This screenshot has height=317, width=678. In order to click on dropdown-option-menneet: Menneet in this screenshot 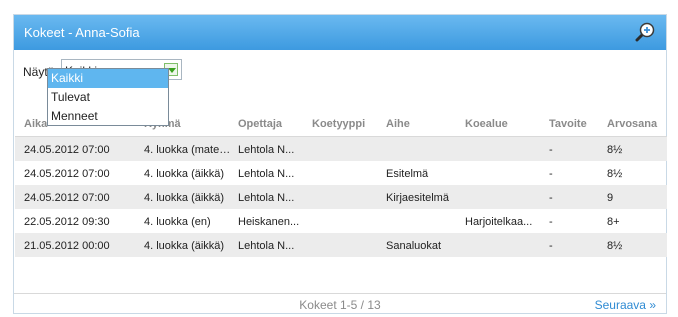, I will do `click(108, 116)`.